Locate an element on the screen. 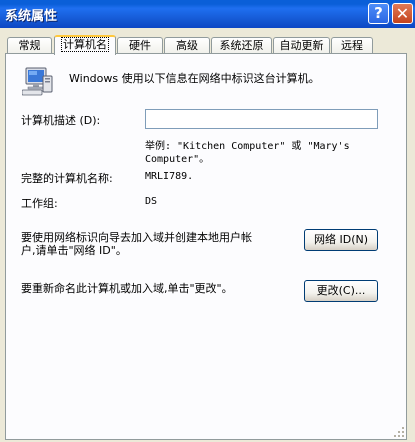  help-button: ? is located at coordinates (378, 13).